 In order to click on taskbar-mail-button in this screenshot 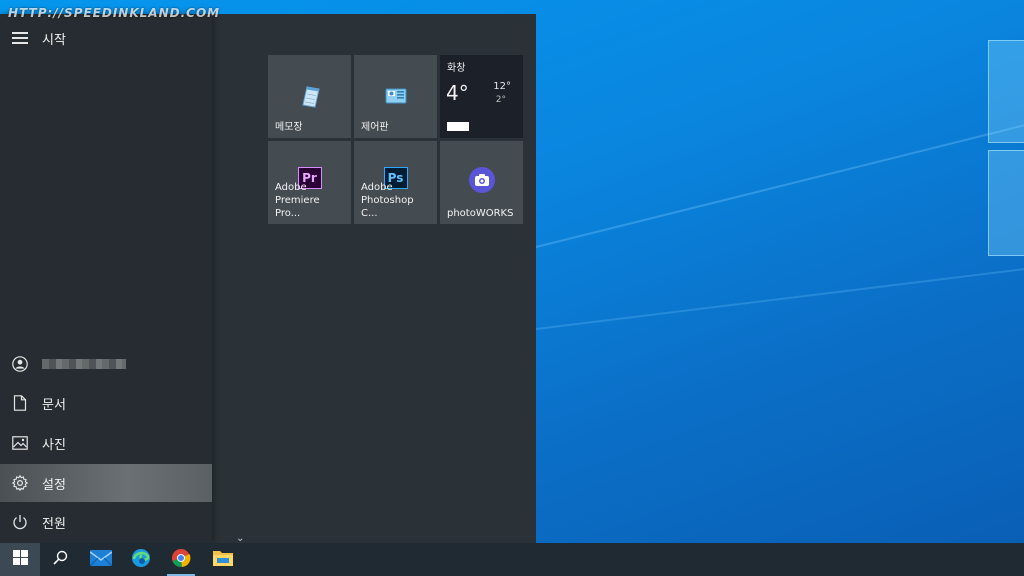, I will do `click(101, 559)`.